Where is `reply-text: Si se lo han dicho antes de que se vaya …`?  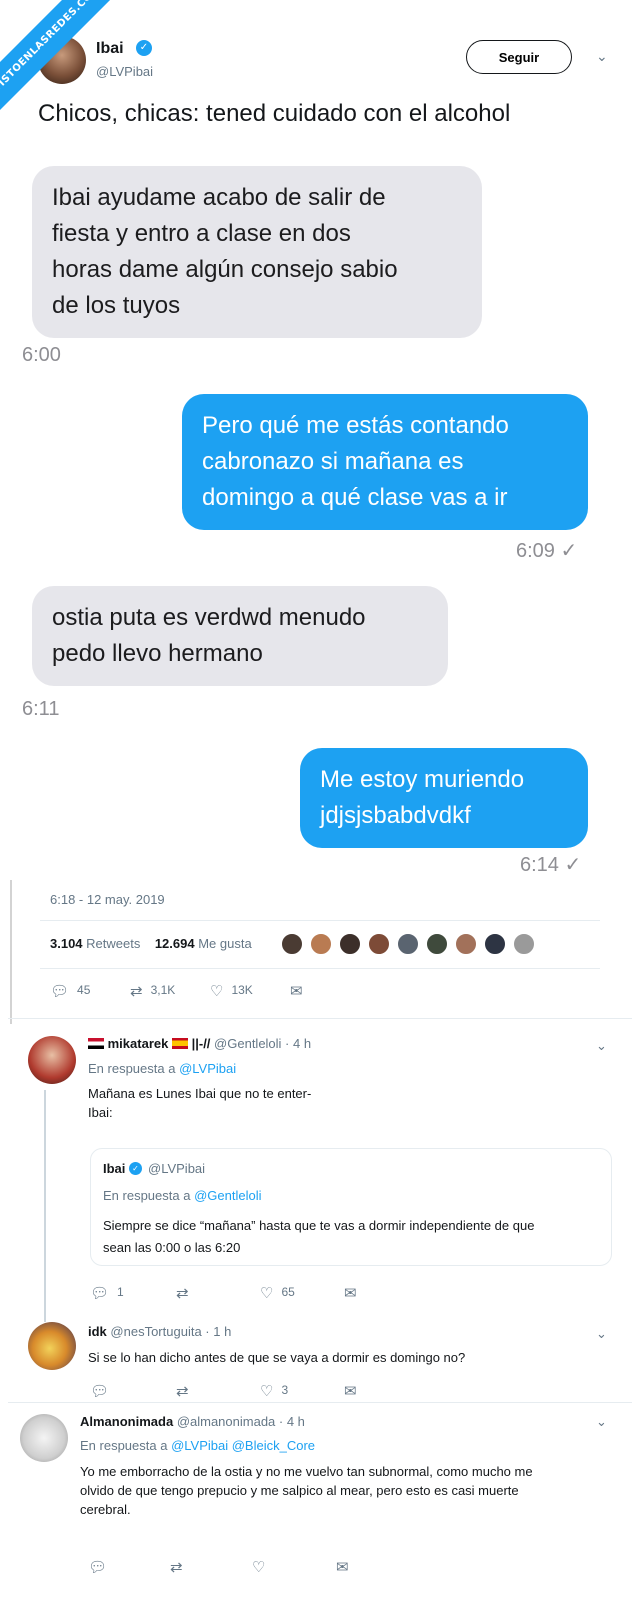
reply-text: Si se lo han dicho antes de que se vaya … is located at coordinates (277, 1357).